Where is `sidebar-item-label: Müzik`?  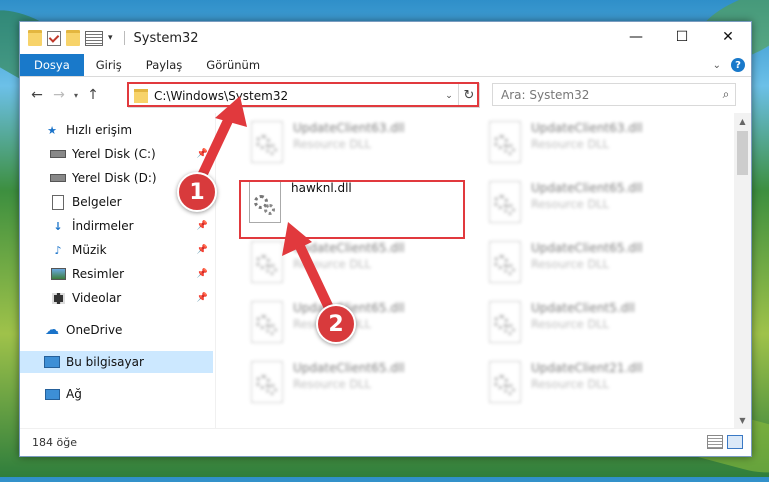
sidebar-item-label: Müzik is located at coordinates (89, 250).